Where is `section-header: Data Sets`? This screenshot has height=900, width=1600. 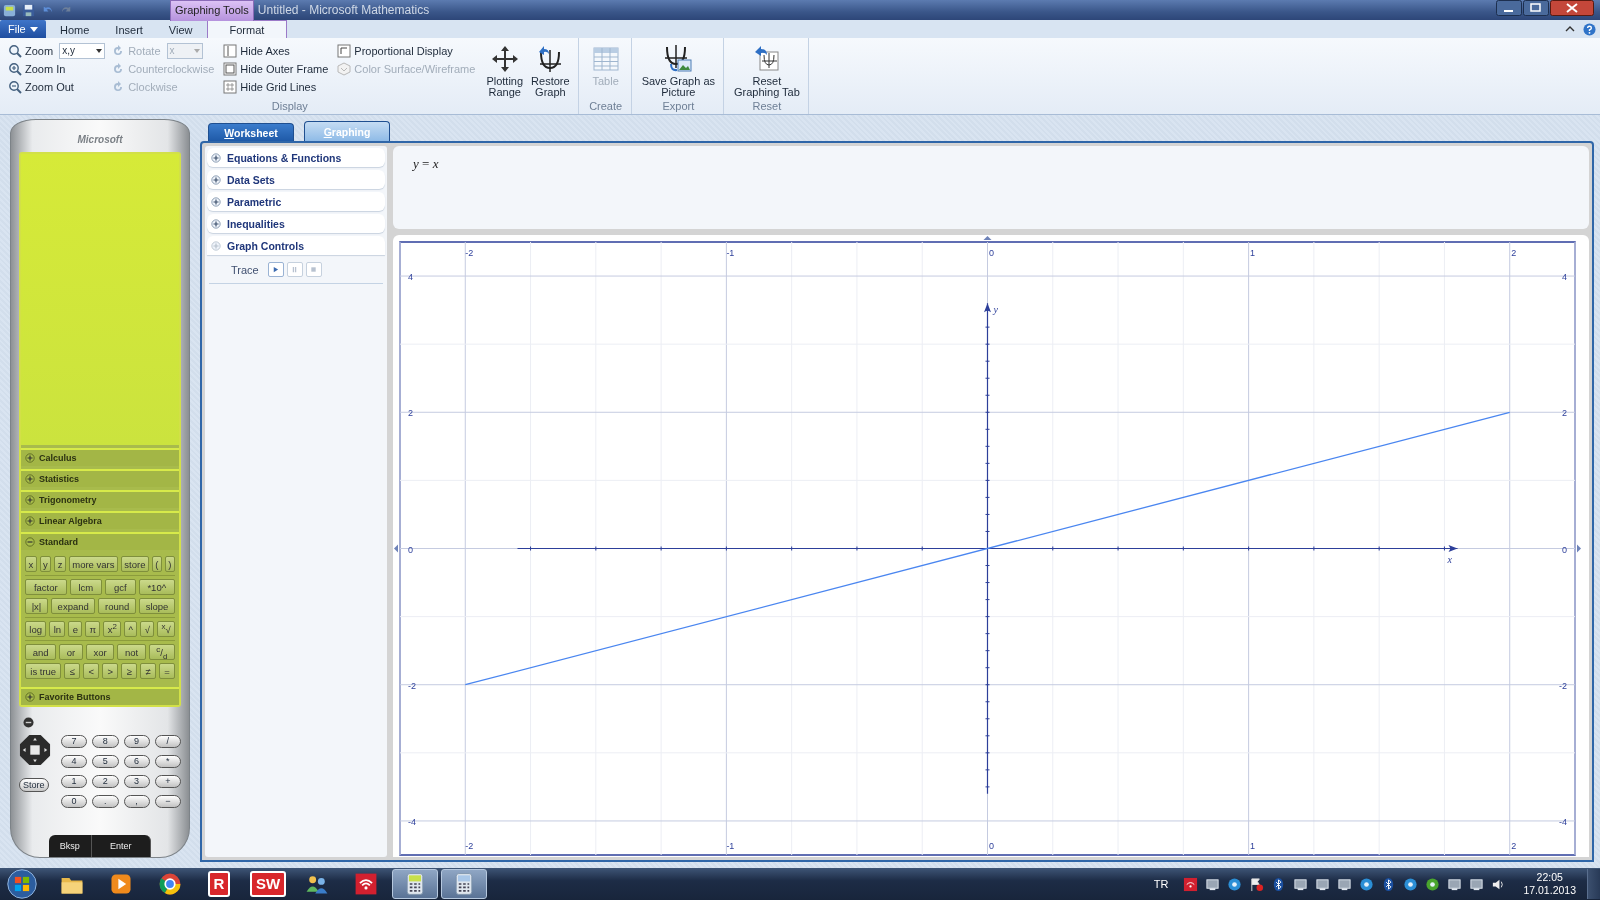 section-header: Data Sets is located at coordinates (296, 179).